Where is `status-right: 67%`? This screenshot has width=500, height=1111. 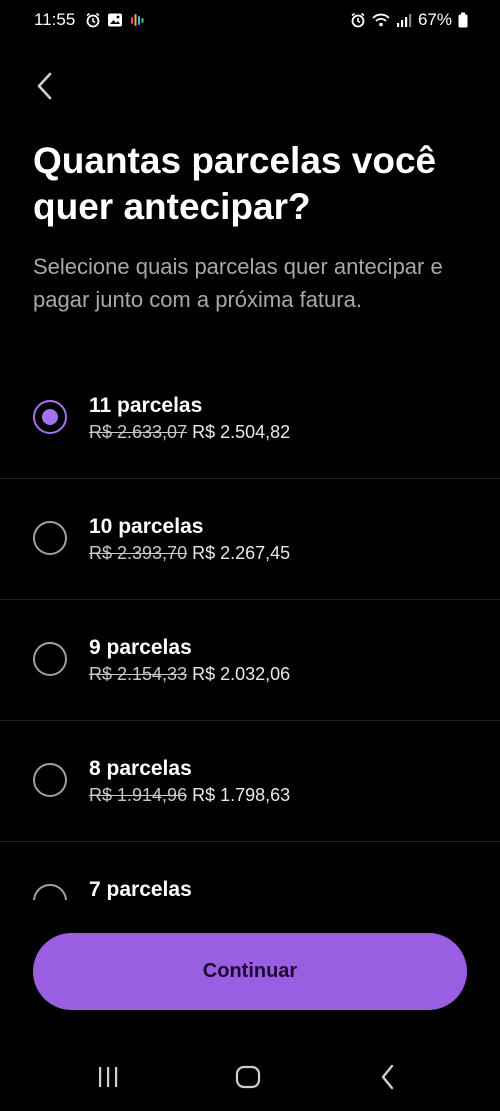 status-right: 67% is located at coordinates (409, 20).